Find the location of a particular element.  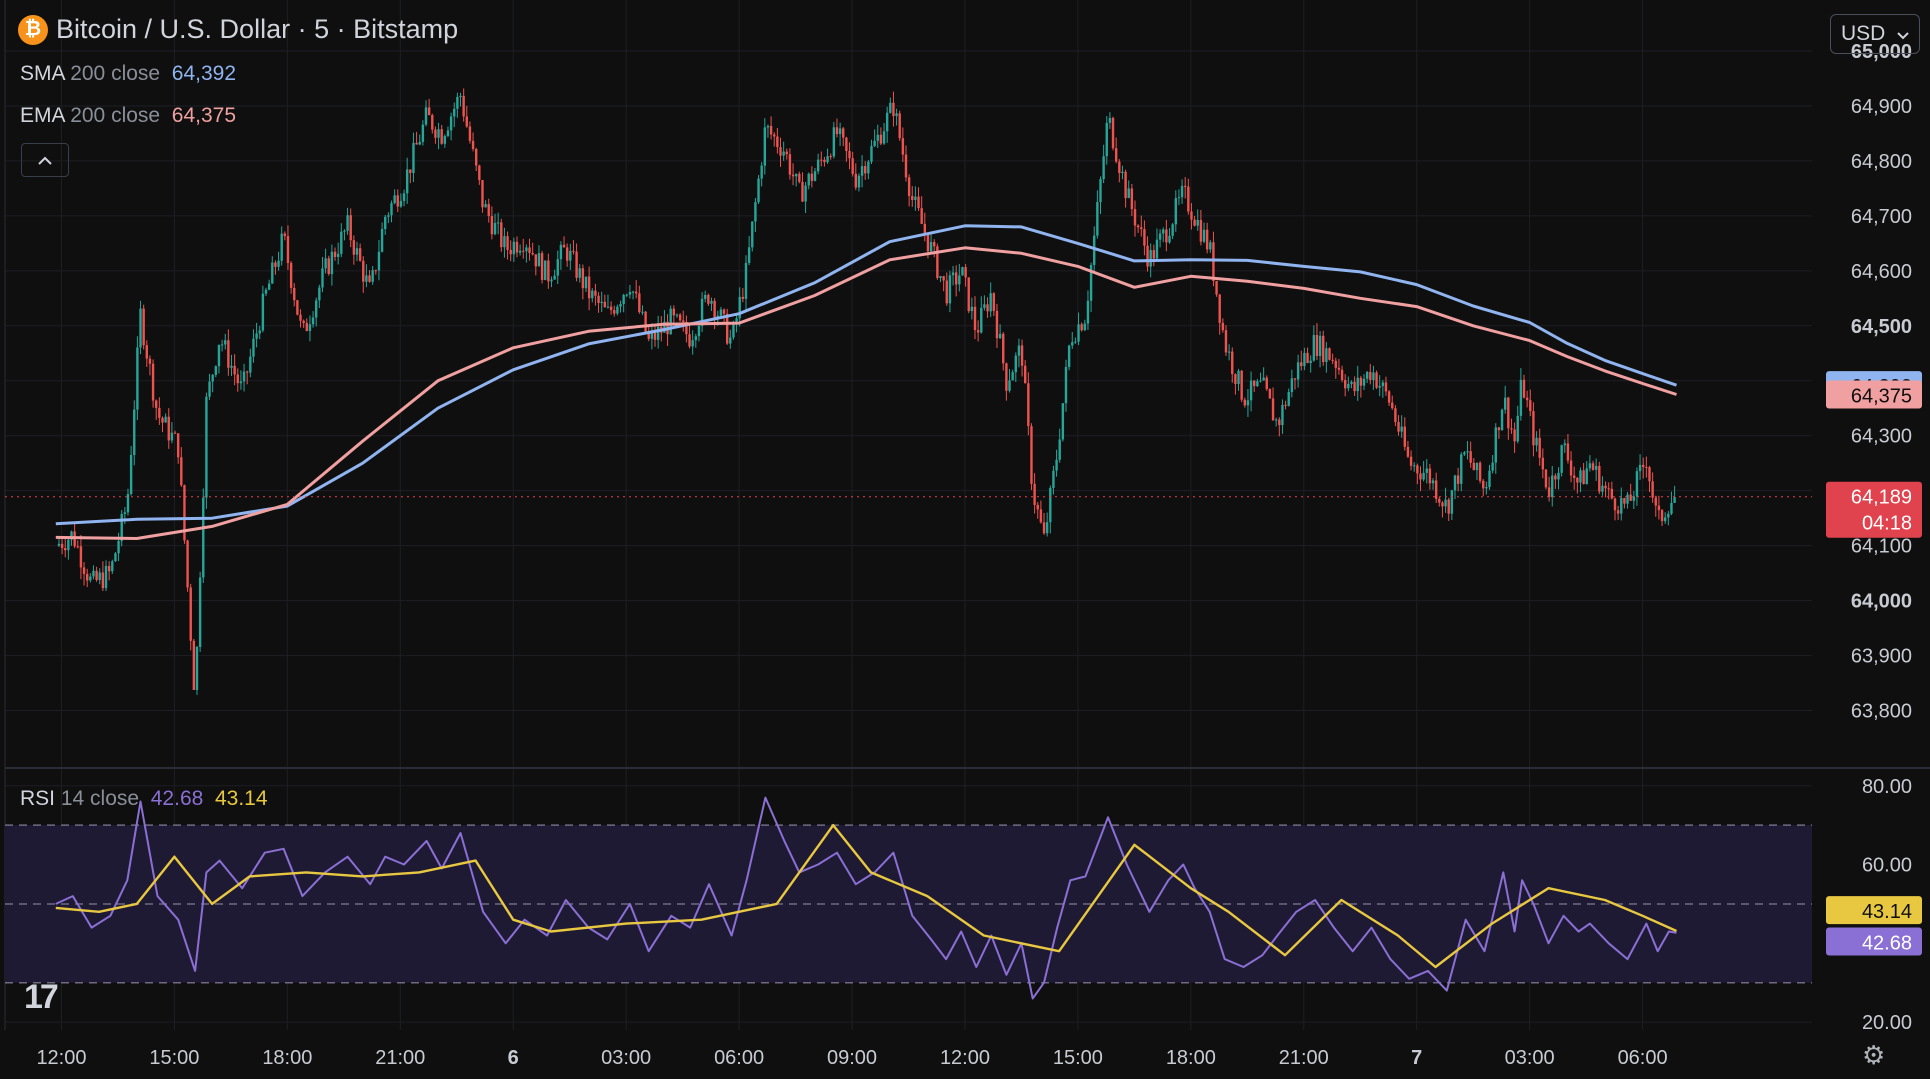

symbol-title-row: ₿ Bitcoin / U.S. Dollar · 5 · Bitstamp is located at coordinates (238, 29).